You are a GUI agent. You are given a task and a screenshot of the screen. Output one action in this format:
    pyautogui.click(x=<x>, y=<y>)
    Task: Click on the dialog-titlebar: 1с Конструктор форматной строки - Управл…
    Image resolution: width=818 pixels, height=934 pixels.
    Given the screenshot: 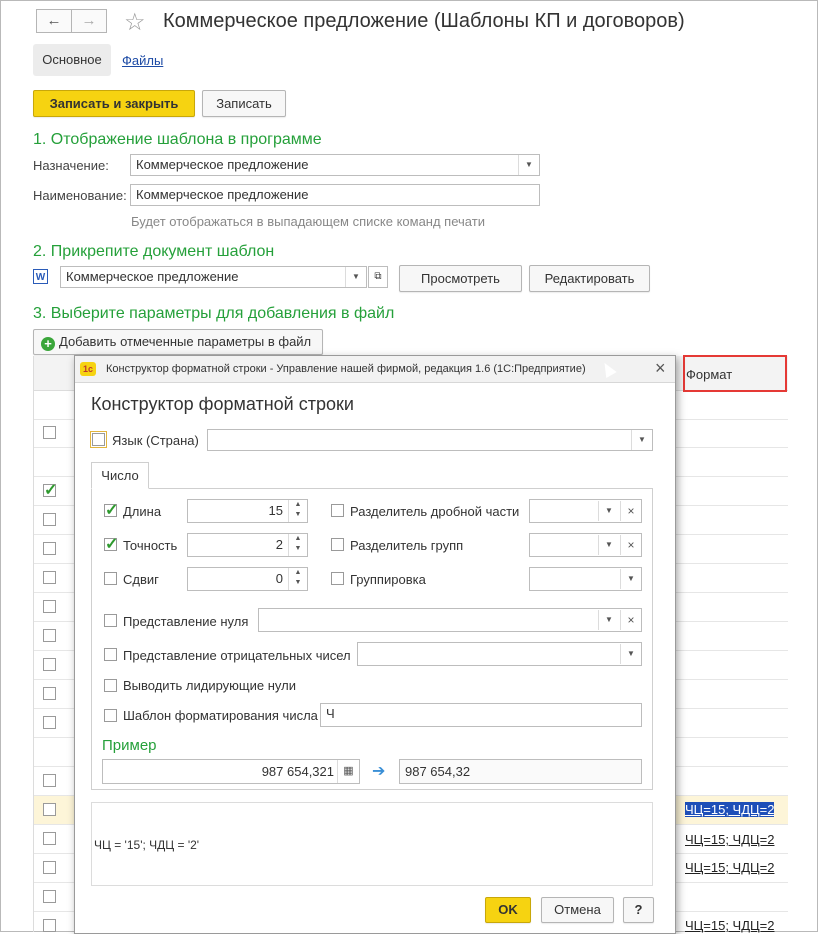 What is the action you would take?
    pyautogui.click(x=375, y=369)
    